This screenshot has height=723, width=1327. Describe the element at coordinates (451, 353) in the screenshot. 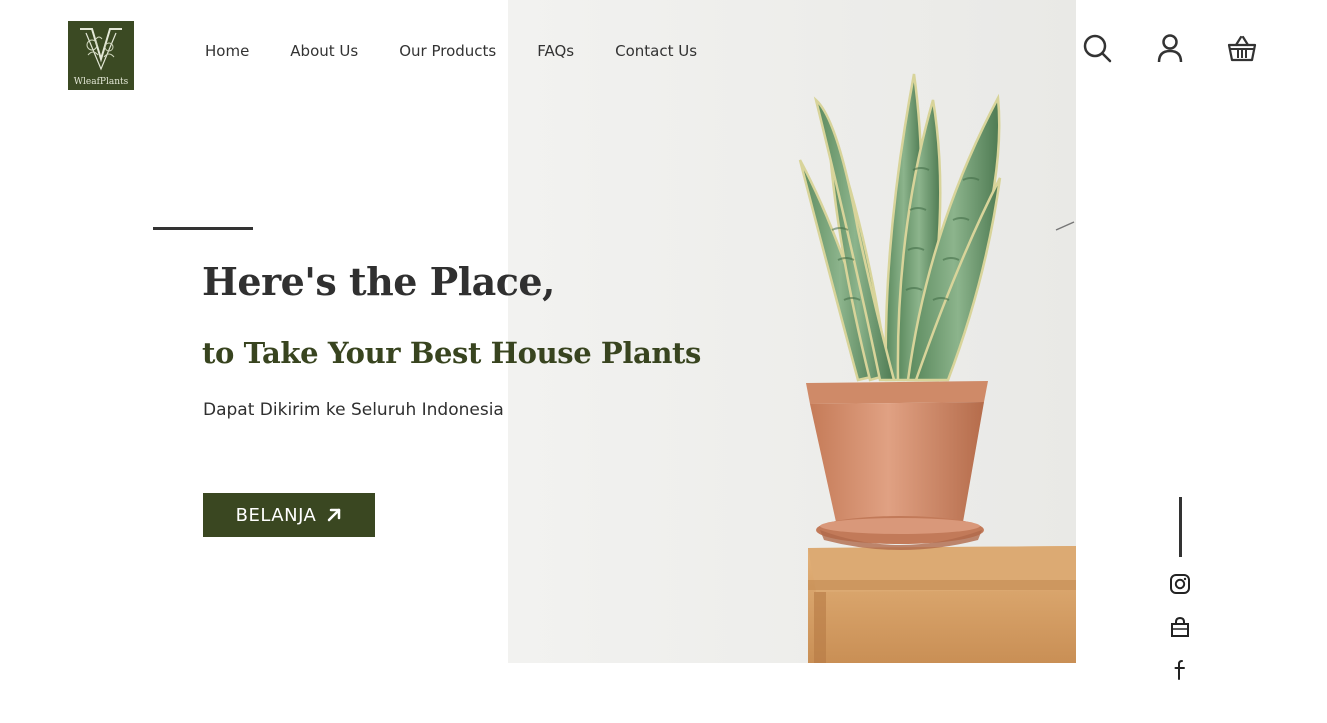

I see `hero-subheadline: to Take Your Best House Plants` at that location.